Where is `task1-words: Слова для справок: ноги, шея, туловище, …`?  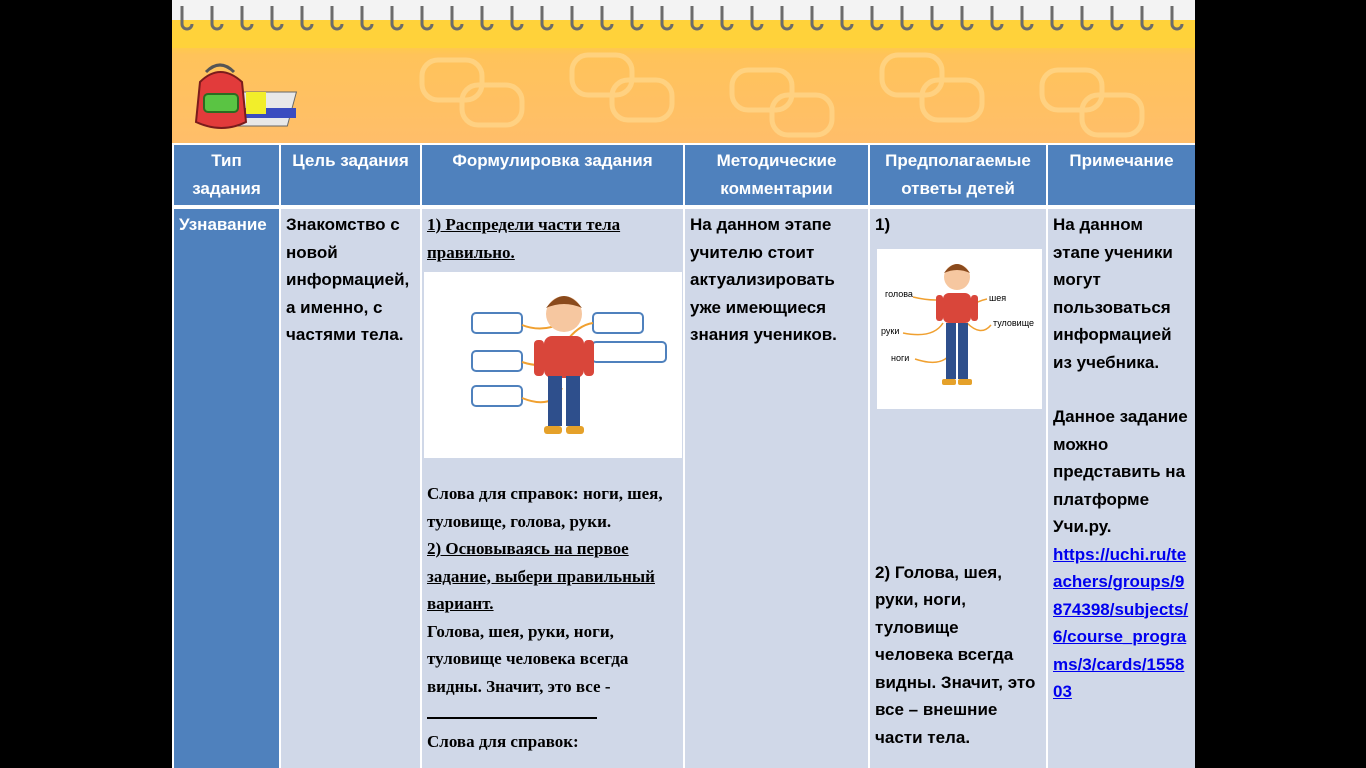
task1-words: Слова для справок: ноги, шея, туловище, … is located at coordinates (545, 507).